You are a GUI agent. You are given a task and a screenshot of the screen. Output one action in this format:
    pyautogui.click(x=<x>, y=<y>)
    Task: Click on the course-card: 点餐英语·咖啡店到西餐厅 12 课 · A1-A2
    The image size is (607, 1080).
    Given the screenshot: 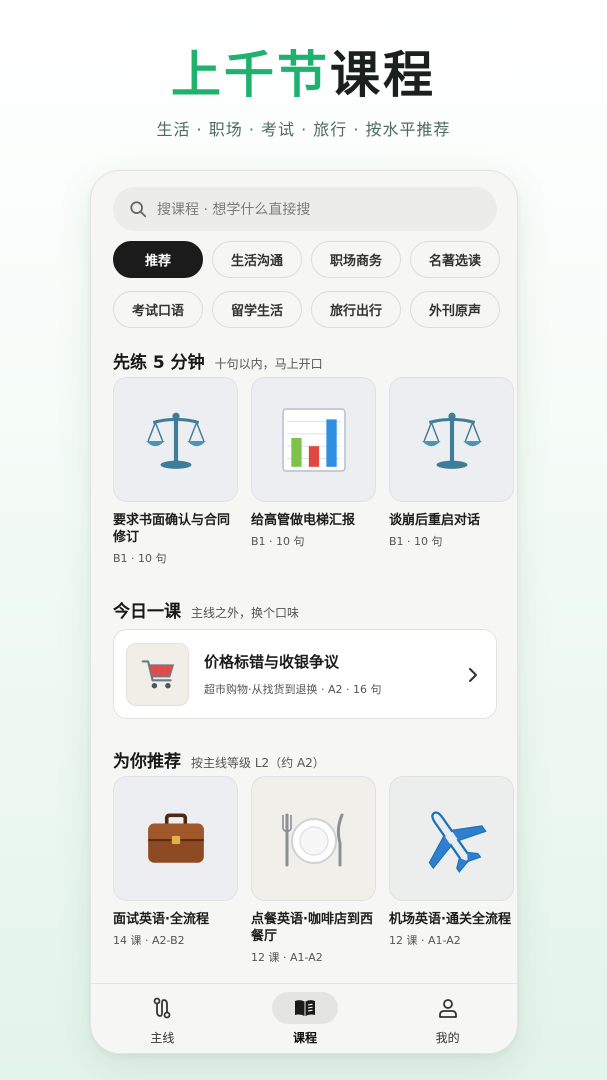 What is the action you would take?
    pyautogui.click(x=313, y=870)
    